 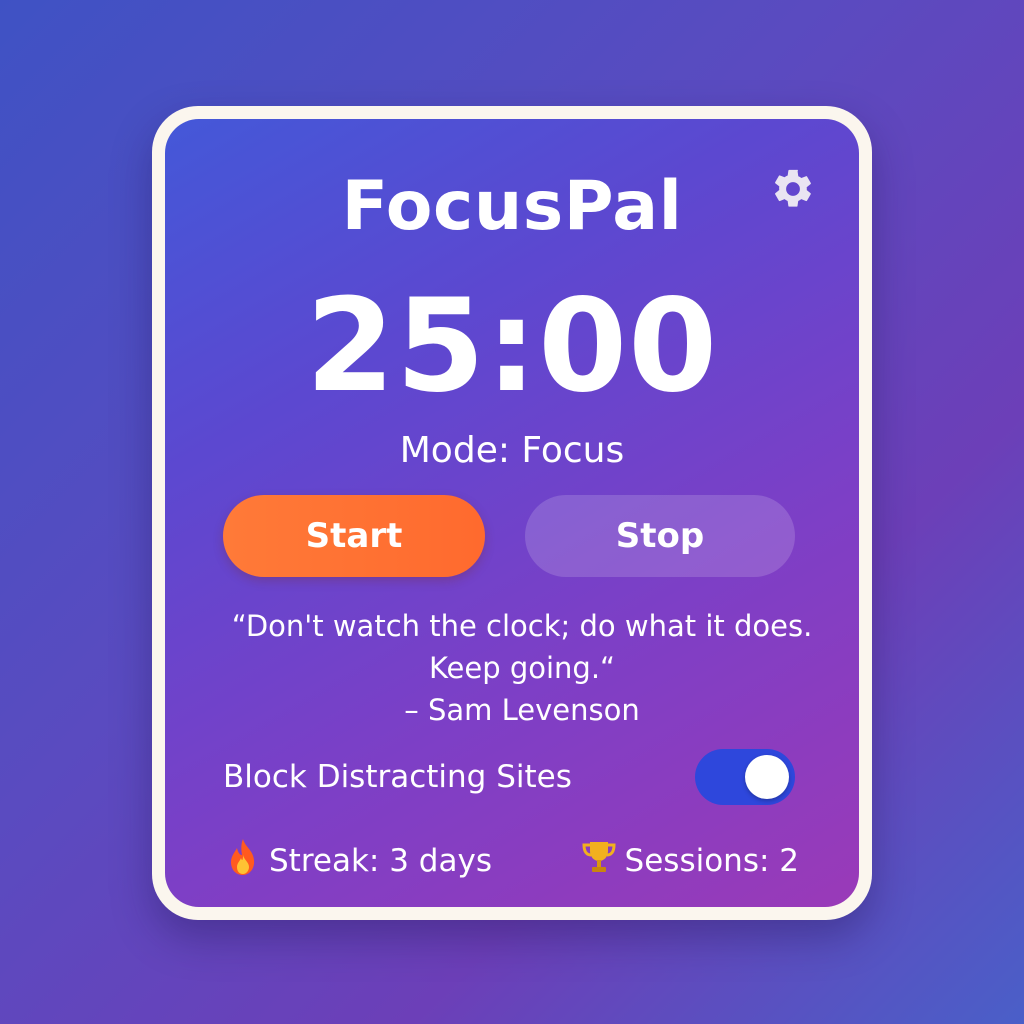 I want to click on block-sites-row: Block Distracting Sites, so click(x=509, y=777).